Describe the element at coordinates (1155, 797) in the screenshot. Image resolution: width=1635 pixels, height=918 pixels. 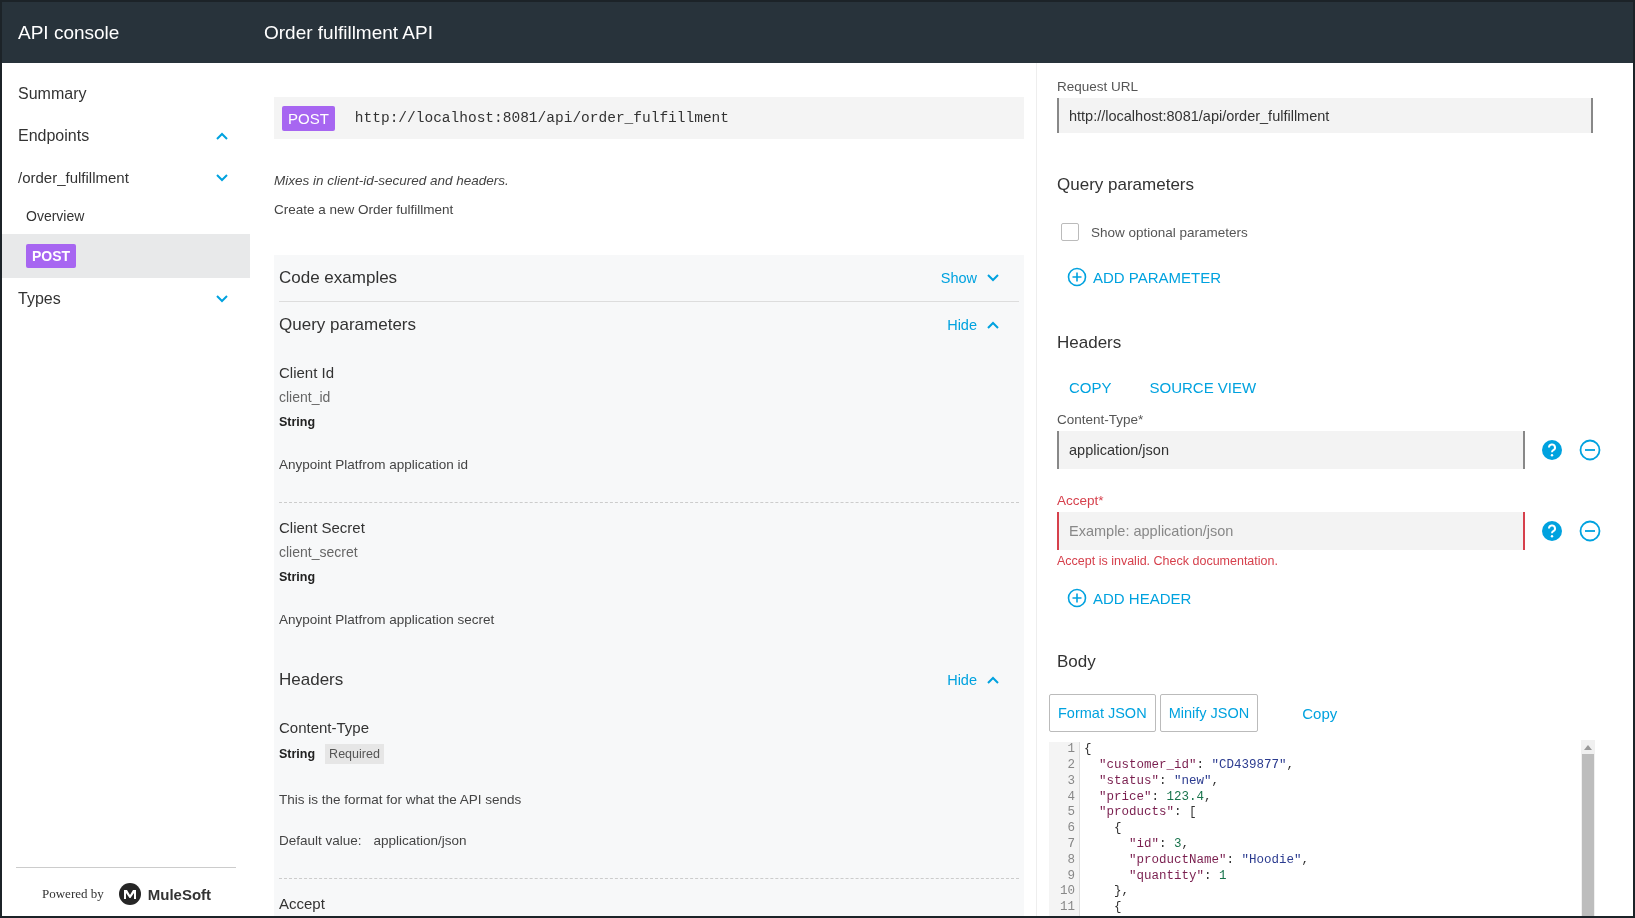
I see `code-line: "price": 123.4,` at that location.